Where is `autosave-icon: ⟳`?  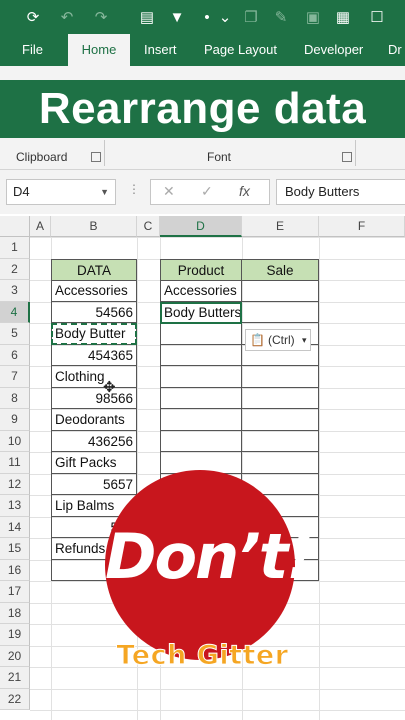
autosave-icon: ⟳ is located at coordinates (33, 17).